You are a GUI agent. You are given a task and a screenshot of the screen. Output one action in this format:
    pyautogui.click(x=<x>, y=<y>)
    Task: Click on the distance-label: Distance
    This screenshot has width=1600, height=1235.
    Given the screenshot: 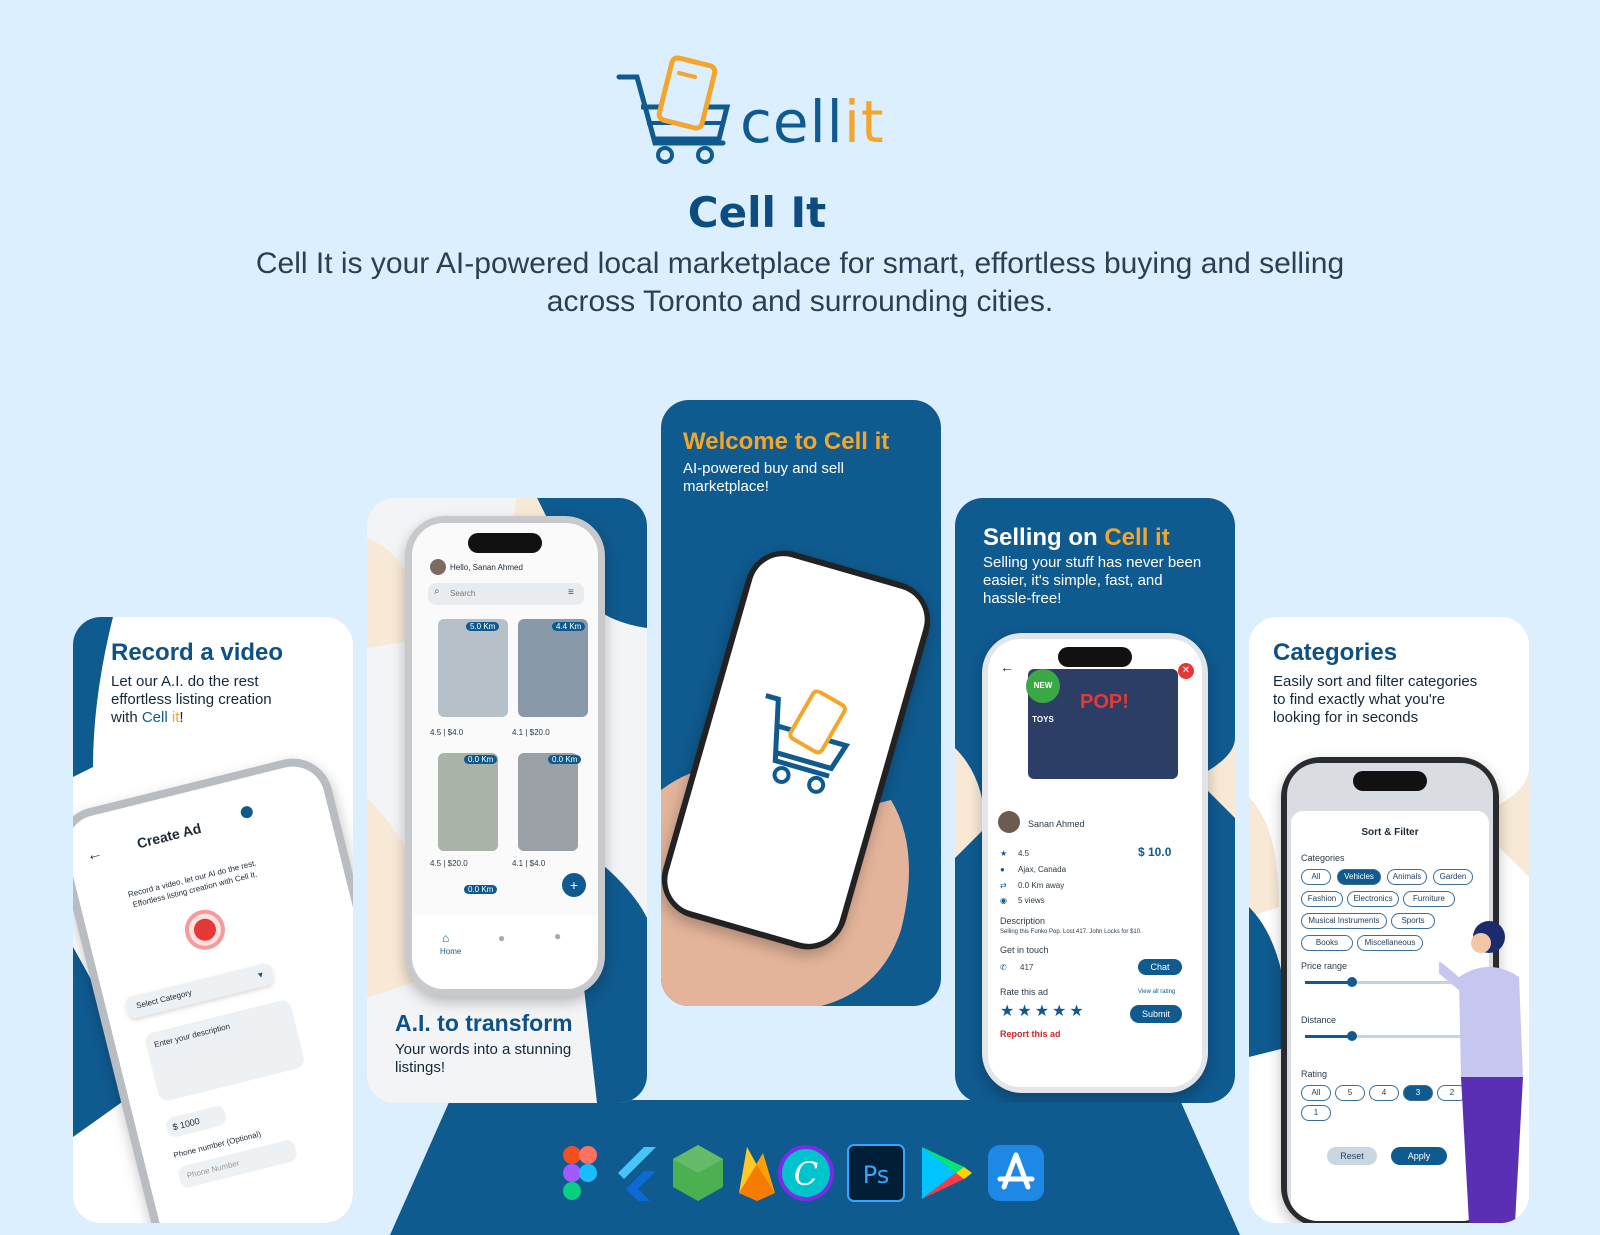 What is the action you would take?
    pyautogui.click(x=1319, y=1020)
    